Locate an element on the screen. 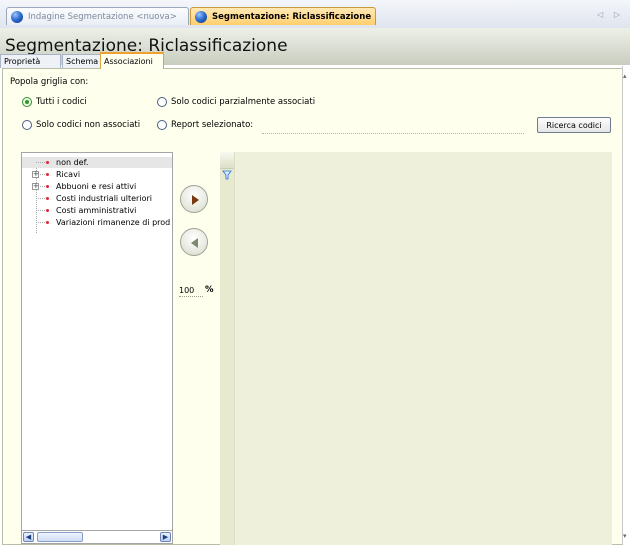 This screenshot has width=630, height=545. populate-label: Popola griglia con: is located at coordinates (49, 82).